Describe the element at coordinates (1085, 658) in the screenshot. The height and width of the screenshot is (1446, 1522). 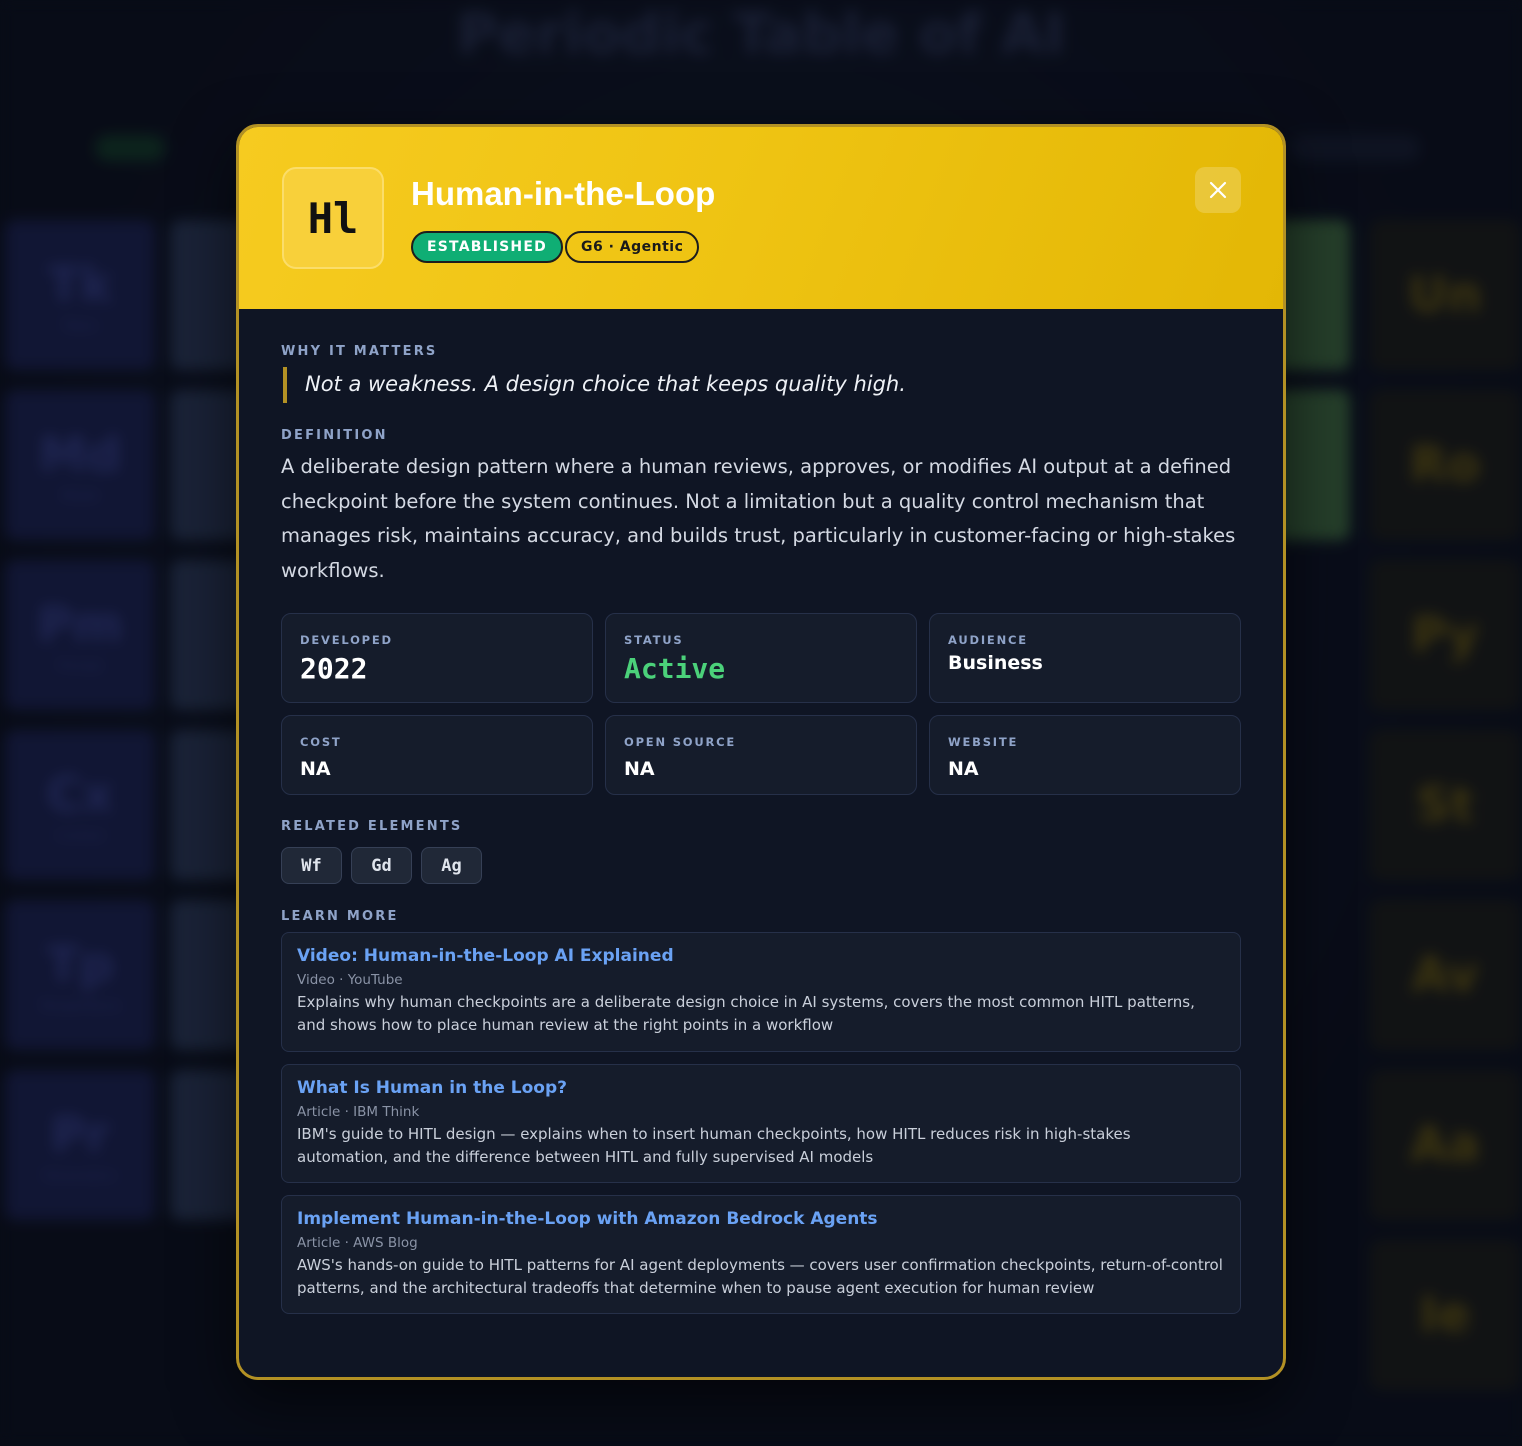
I see `stat-audience: AUDIENCE Business` at that location.